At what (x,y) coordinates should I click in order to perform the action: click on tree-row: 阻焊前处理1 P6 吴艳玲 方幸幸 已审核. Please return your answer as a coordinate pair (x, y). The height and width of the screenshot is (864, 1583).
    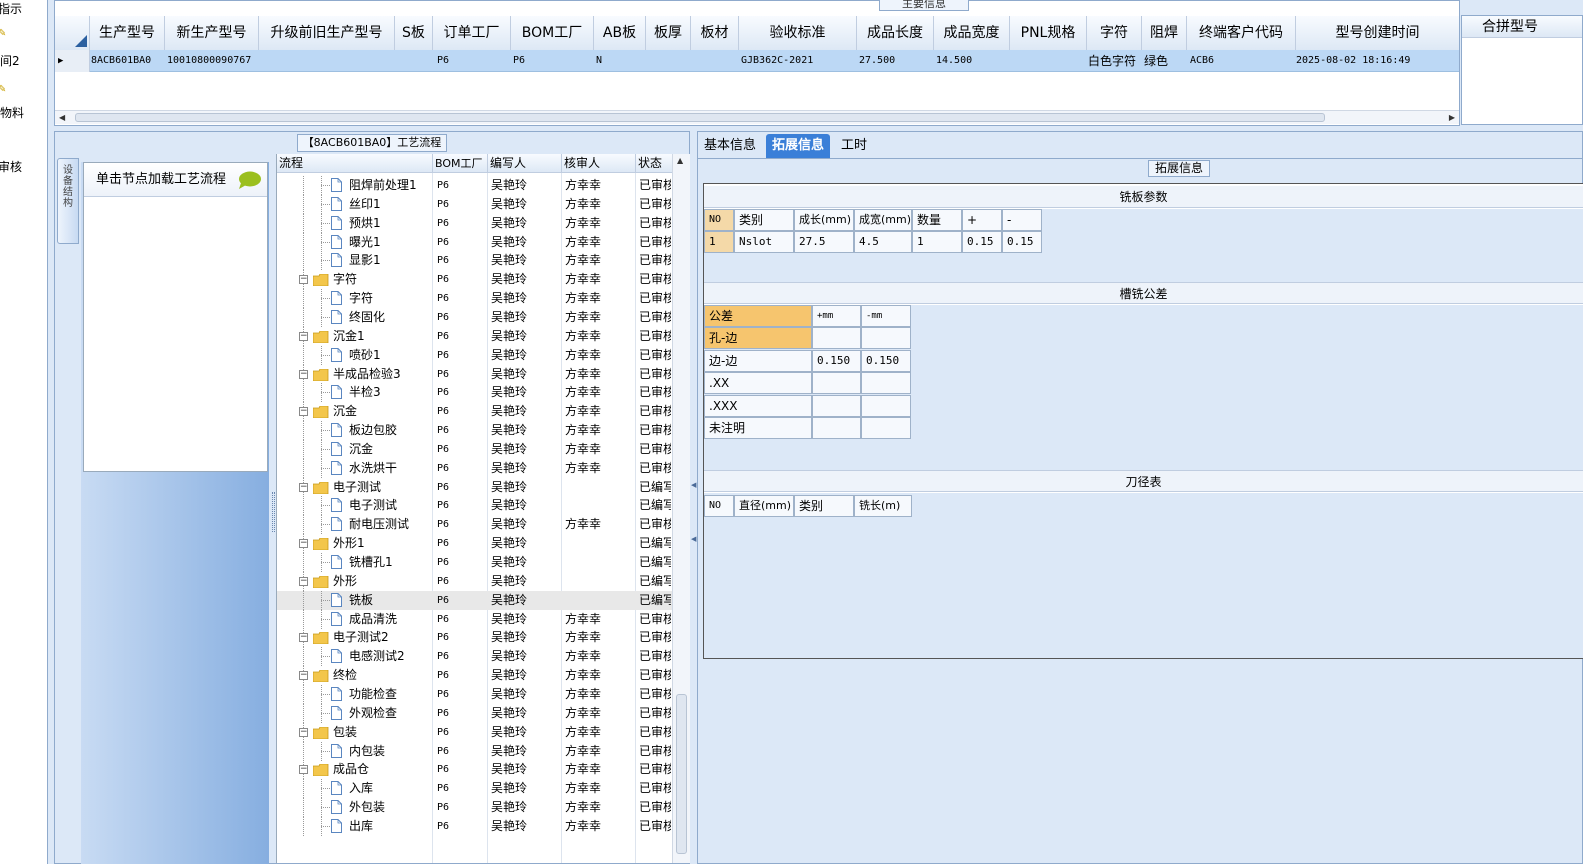
    Looking at the image, I should click on (474, 185).